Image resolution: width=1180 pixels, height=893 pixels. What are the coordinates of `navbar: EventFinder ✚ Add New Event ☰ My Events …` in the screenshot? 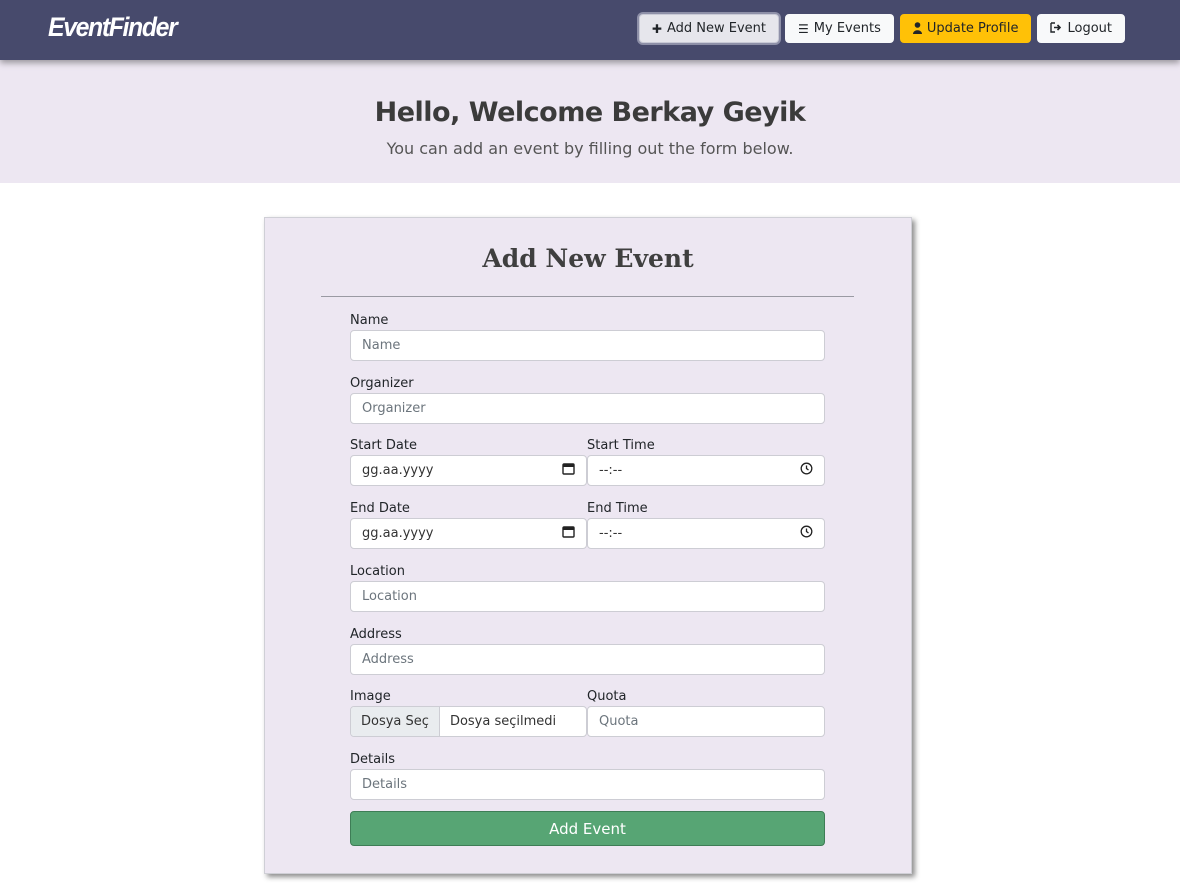 It's located at (590, 30).